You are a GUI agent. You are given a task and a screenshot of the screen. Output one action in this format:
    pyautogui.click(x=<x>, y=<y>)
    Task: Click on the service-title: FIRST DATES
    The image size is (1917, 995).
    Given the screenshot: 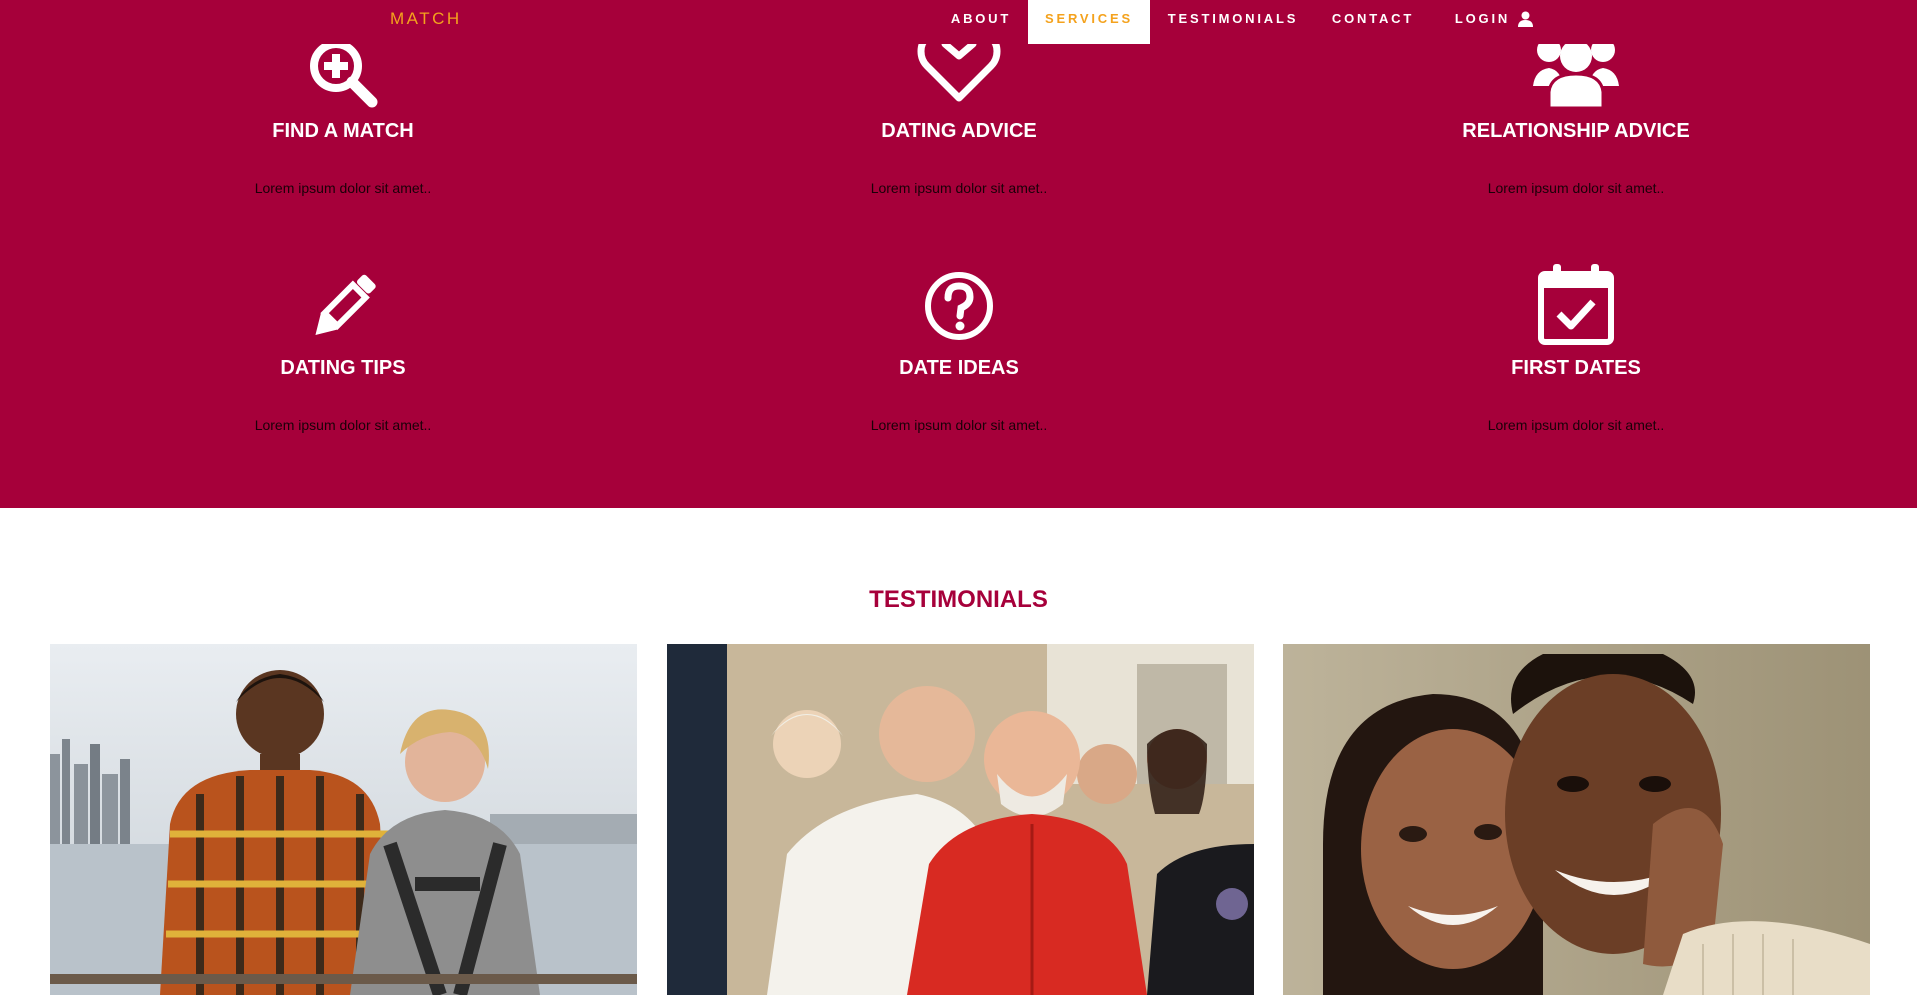 What is the action you would take?
    pyautogui.click(x=1576, y=368)
    